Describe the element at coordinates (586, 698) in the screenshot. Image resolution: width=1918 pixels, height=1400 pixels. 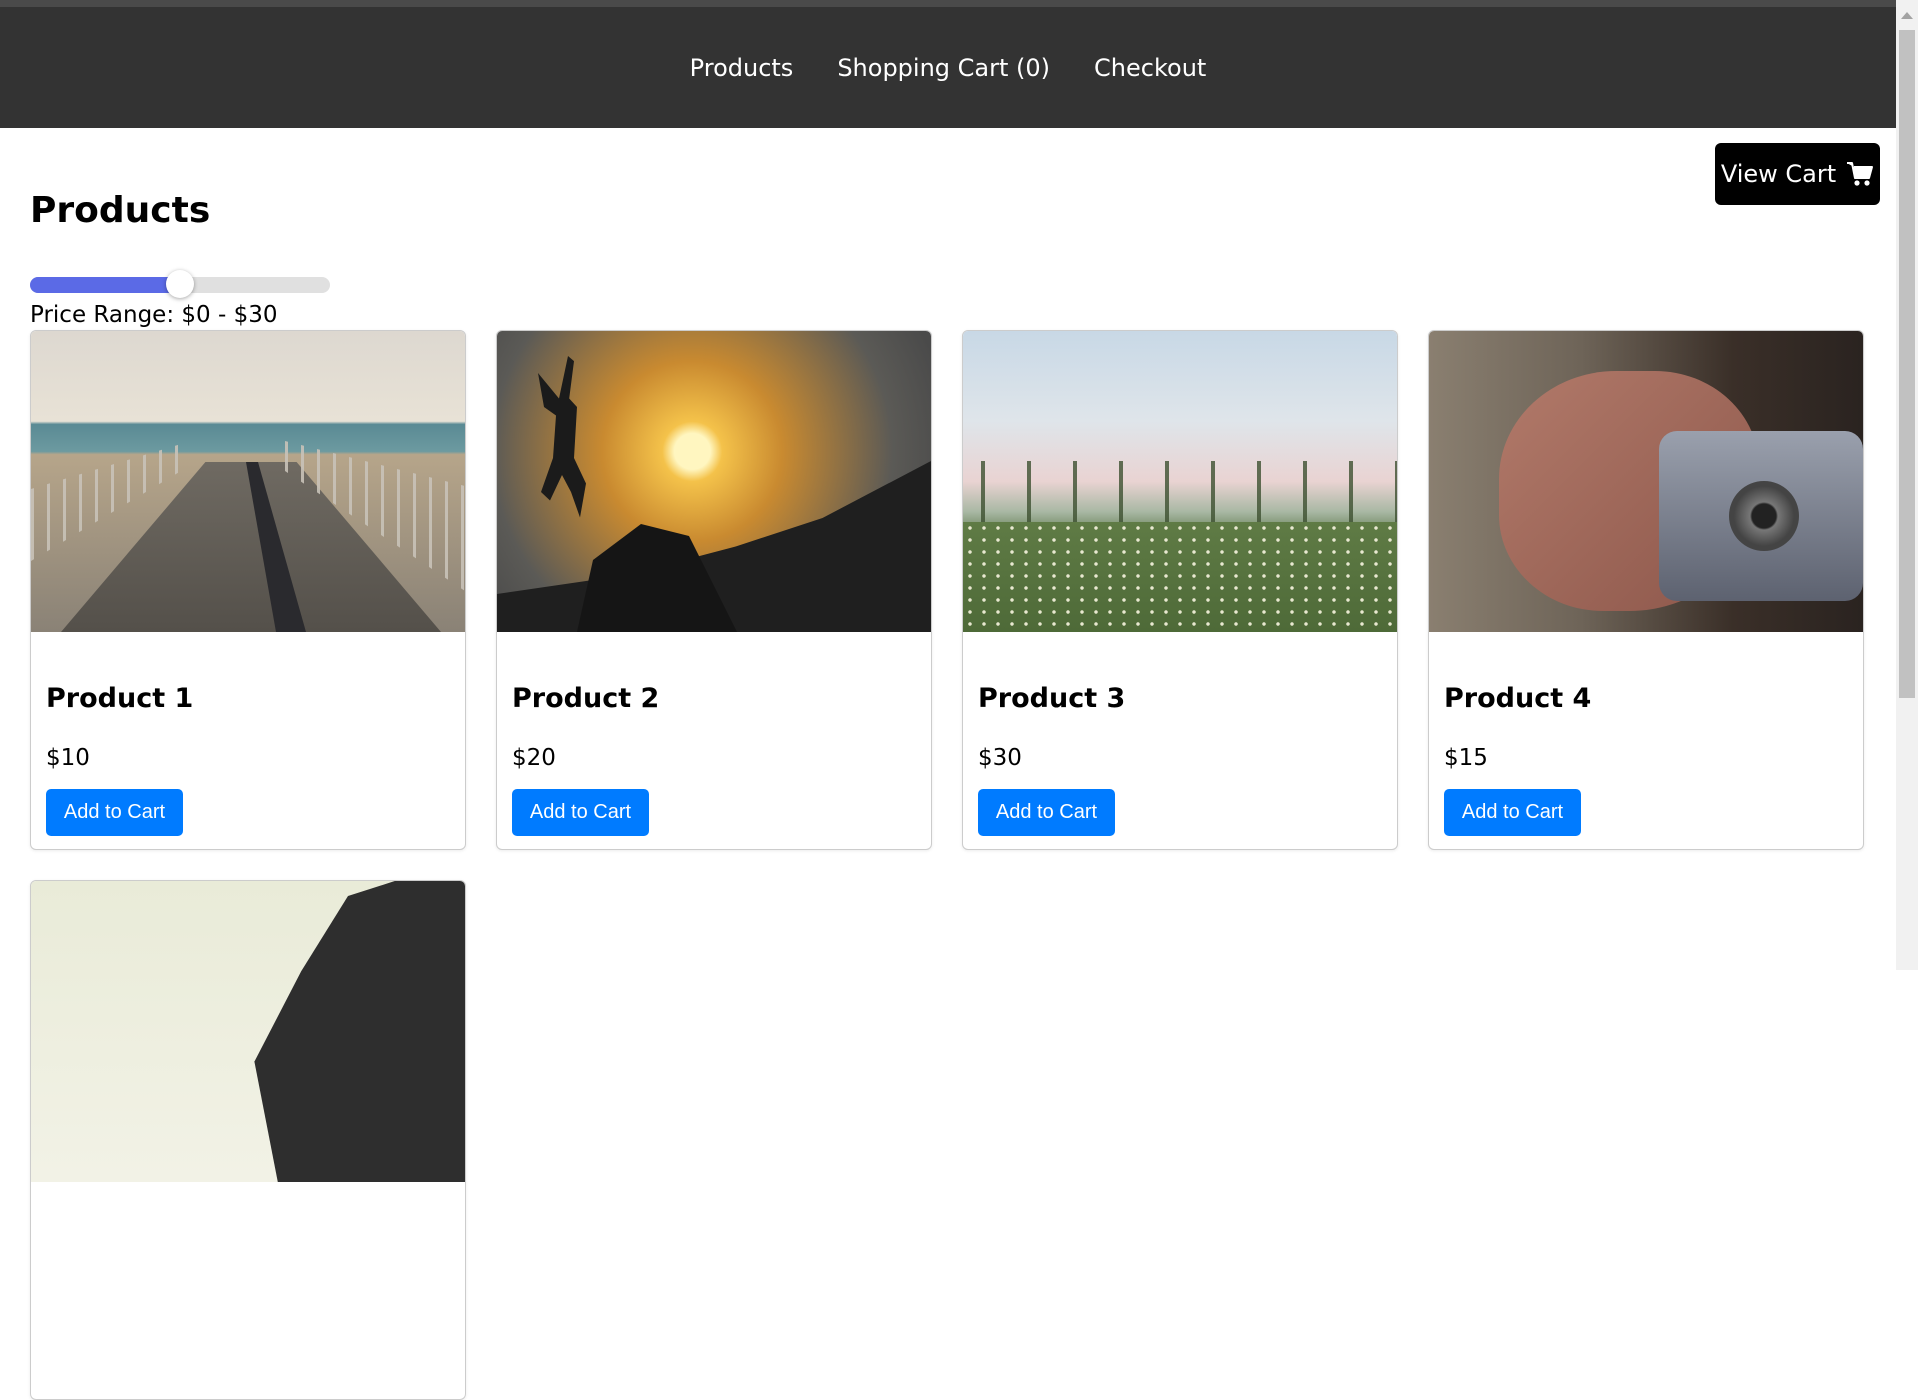
I see `product-name: Product 2` at that location.